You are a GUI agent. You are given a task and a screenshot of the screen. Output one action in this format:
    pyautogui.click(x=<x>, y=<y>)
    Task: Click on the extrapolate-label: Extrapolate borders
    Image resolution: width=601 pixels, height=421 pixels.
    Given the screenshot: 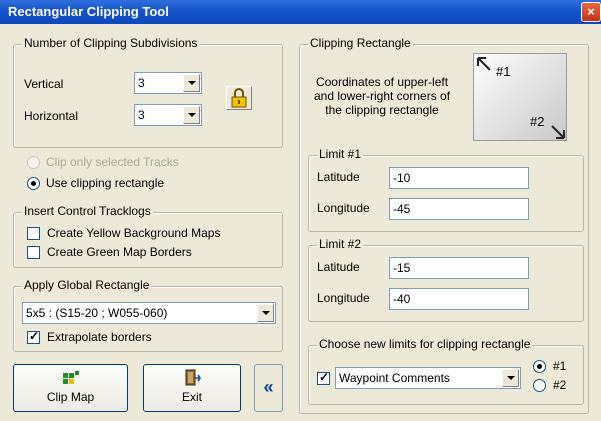 What is the action you would take?
    pyautogui.click(x=99, y=337)
    